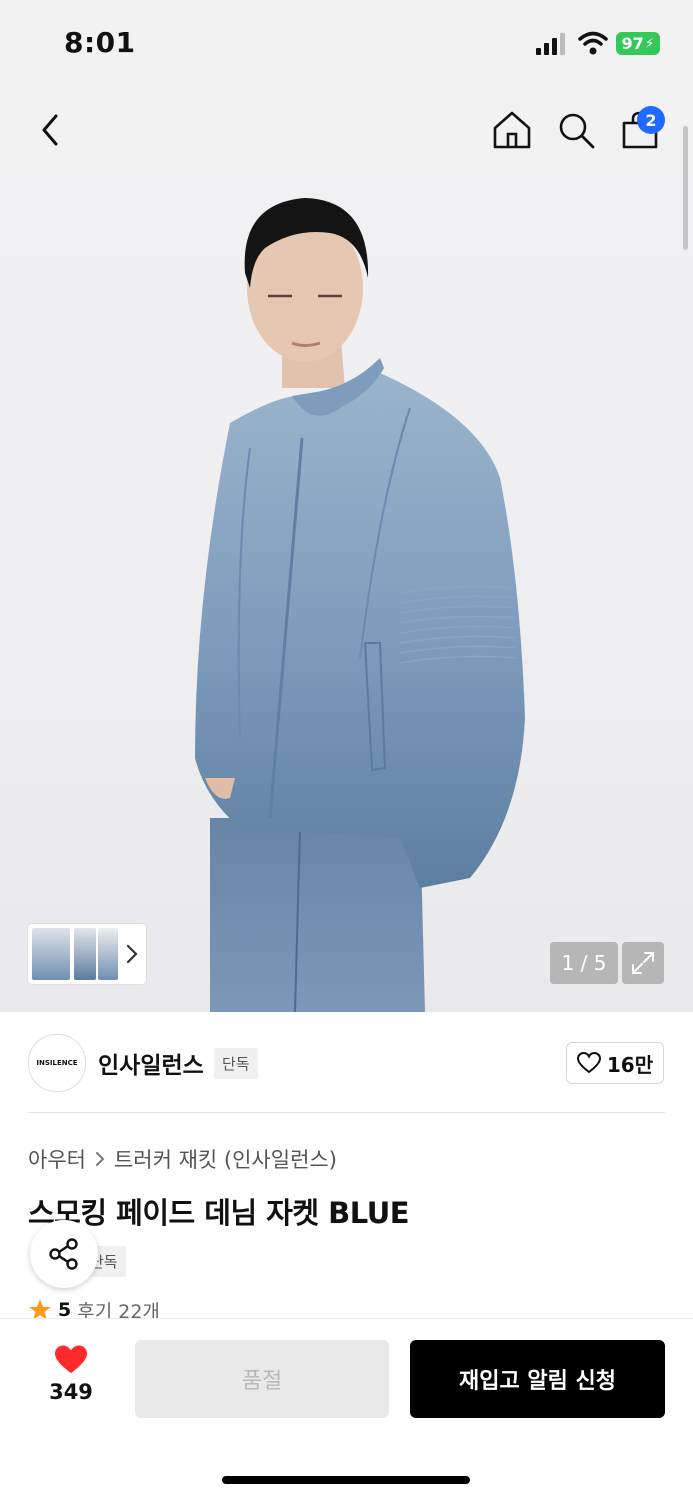 The width and height of the screenshot is (693, 1501). Describe the element at coordinates (100, 42) in the screenshot. I see `status-time: 8:01` at that location.